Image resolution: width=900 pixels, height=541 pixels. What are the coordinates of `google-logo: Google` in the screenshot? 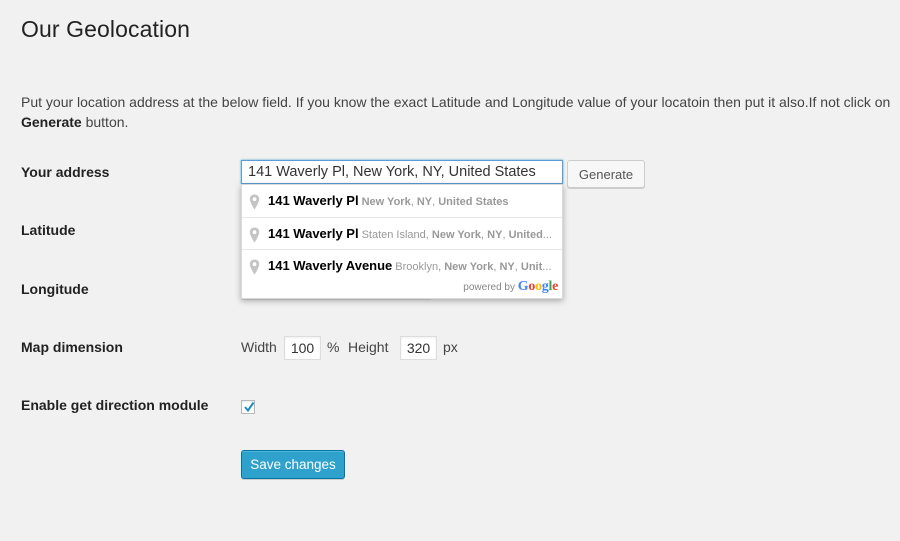 It's located at (538, 286).